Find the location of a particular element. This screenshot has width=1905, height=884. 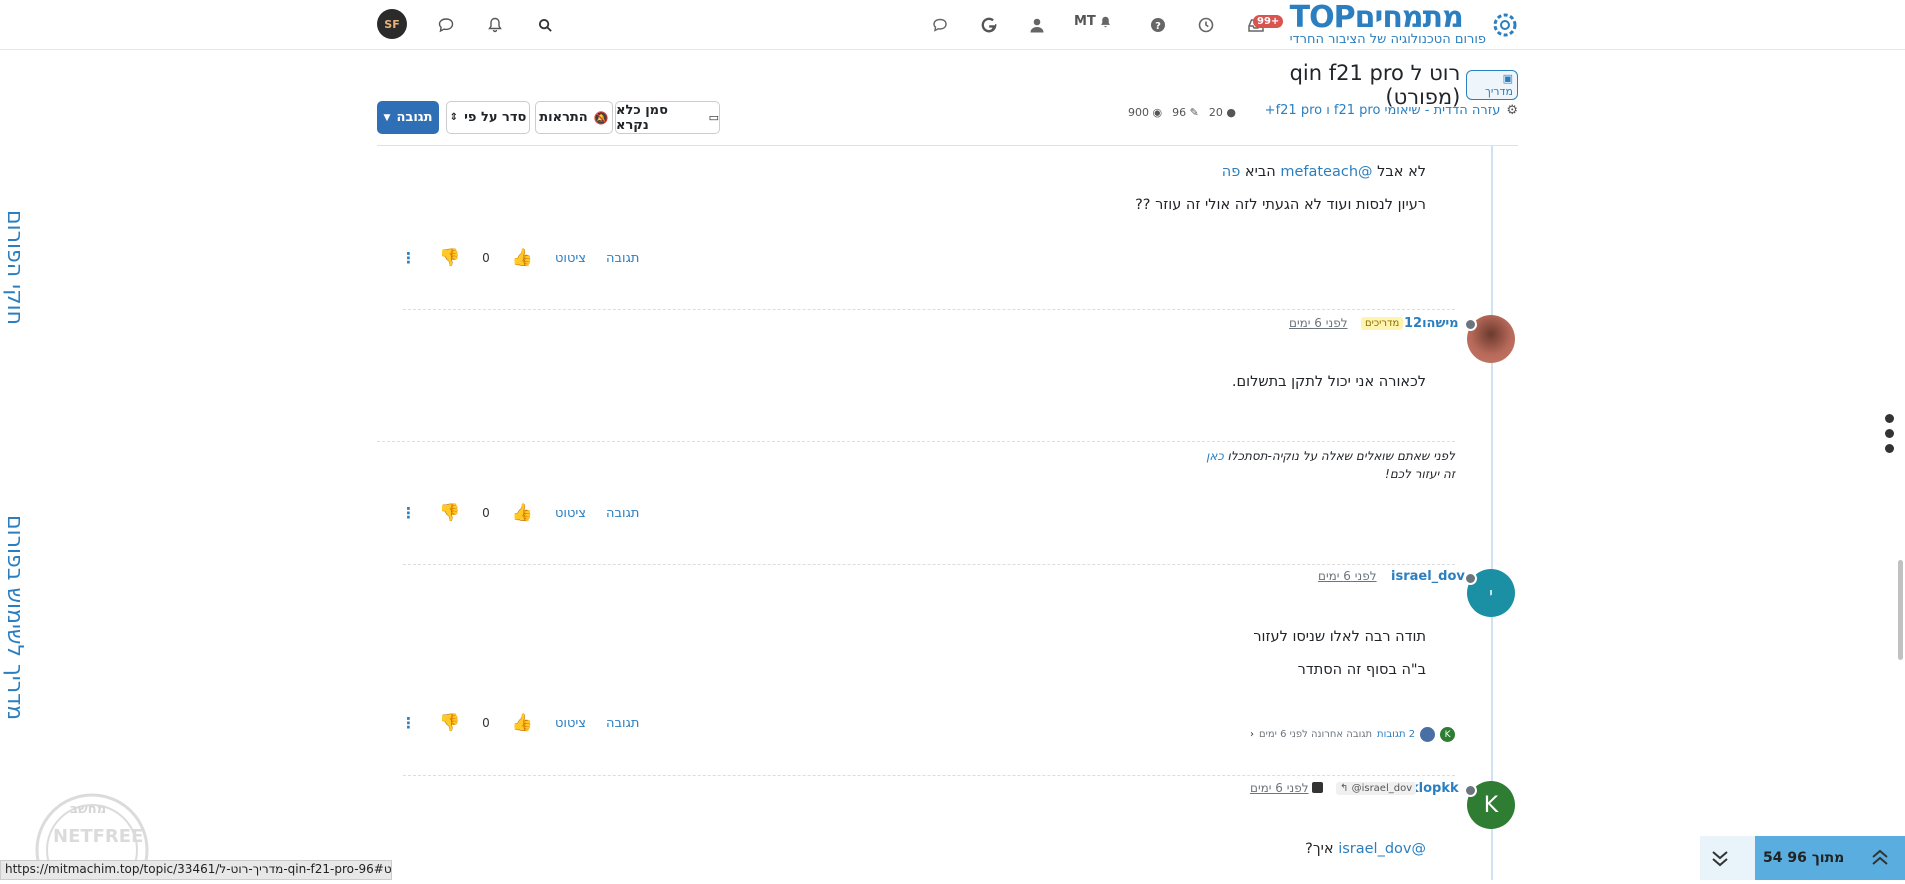

chats-icon is located at coordinates (940, 25).